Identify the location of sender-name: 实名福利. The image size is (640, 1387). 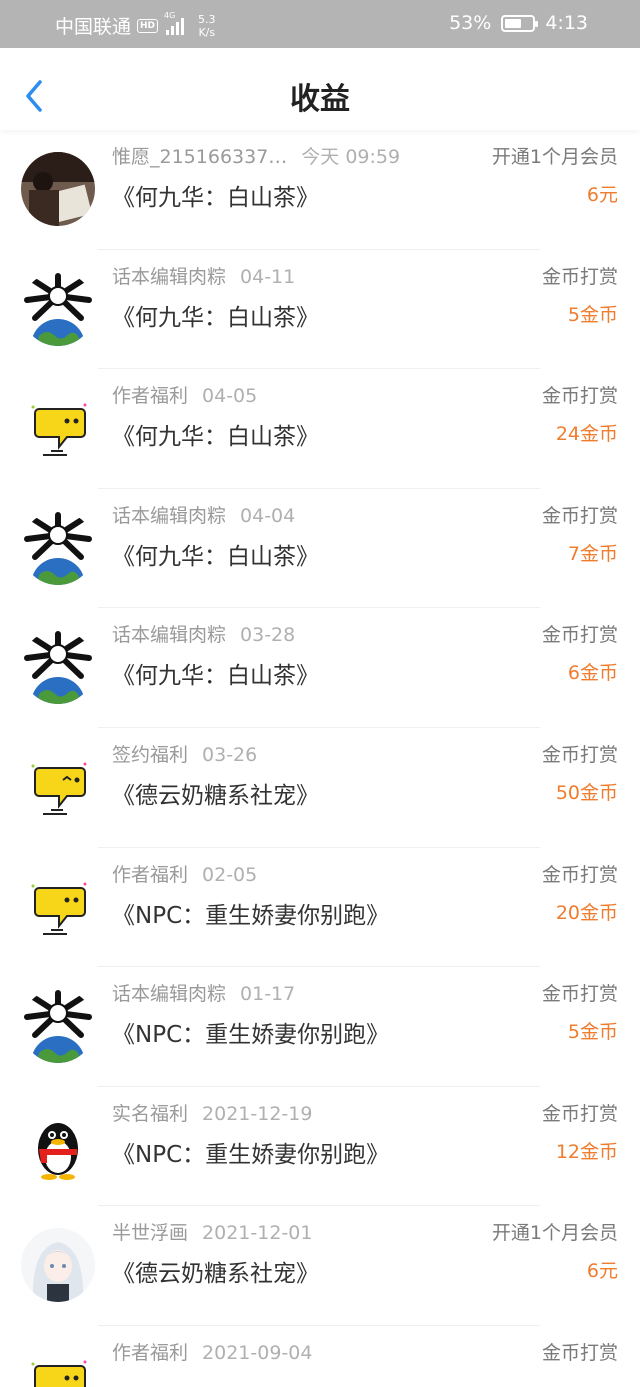
(150, 1113).